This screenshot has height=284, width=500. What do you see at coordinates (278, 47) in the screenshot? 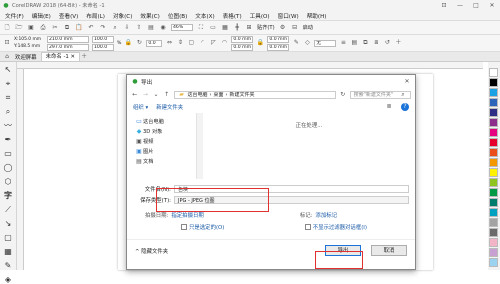
I see `corner-field-4: 0.0 mm` at bounding box center [278, 47].